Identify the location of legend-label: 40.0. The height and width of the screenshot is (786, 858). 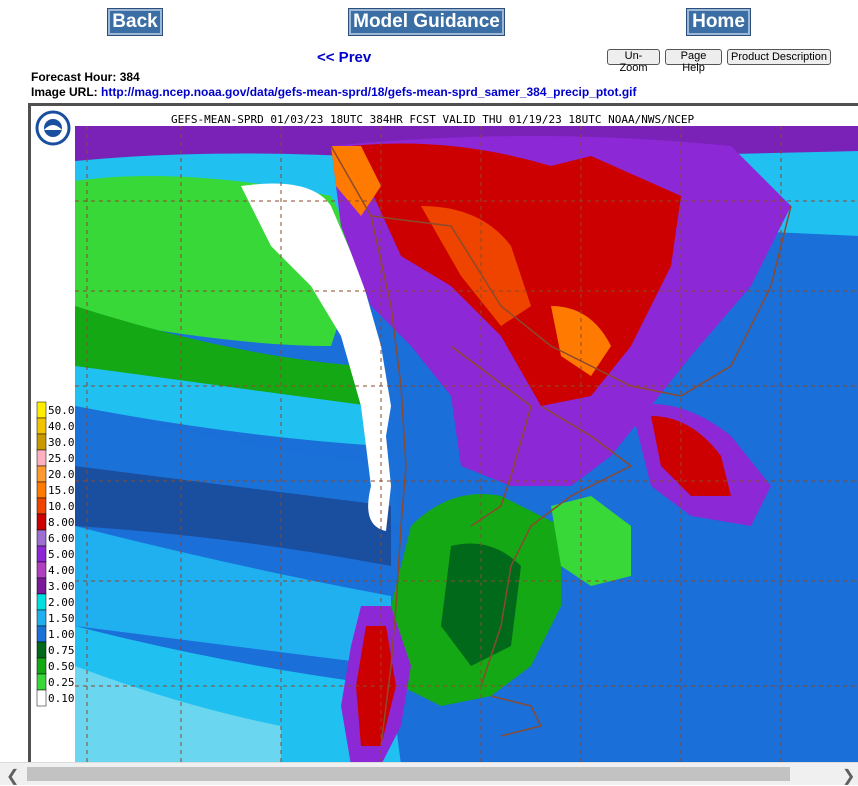
(61, 426).